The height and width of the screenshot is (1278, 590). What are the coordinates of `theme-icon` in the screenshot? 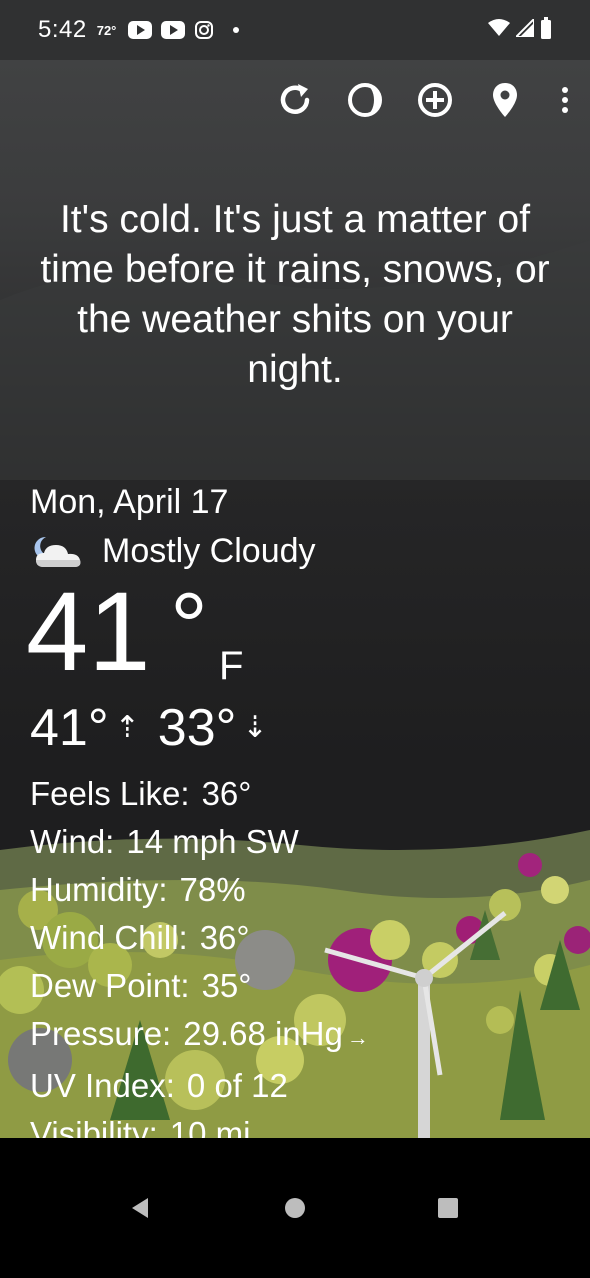 It's located at (365, 100).